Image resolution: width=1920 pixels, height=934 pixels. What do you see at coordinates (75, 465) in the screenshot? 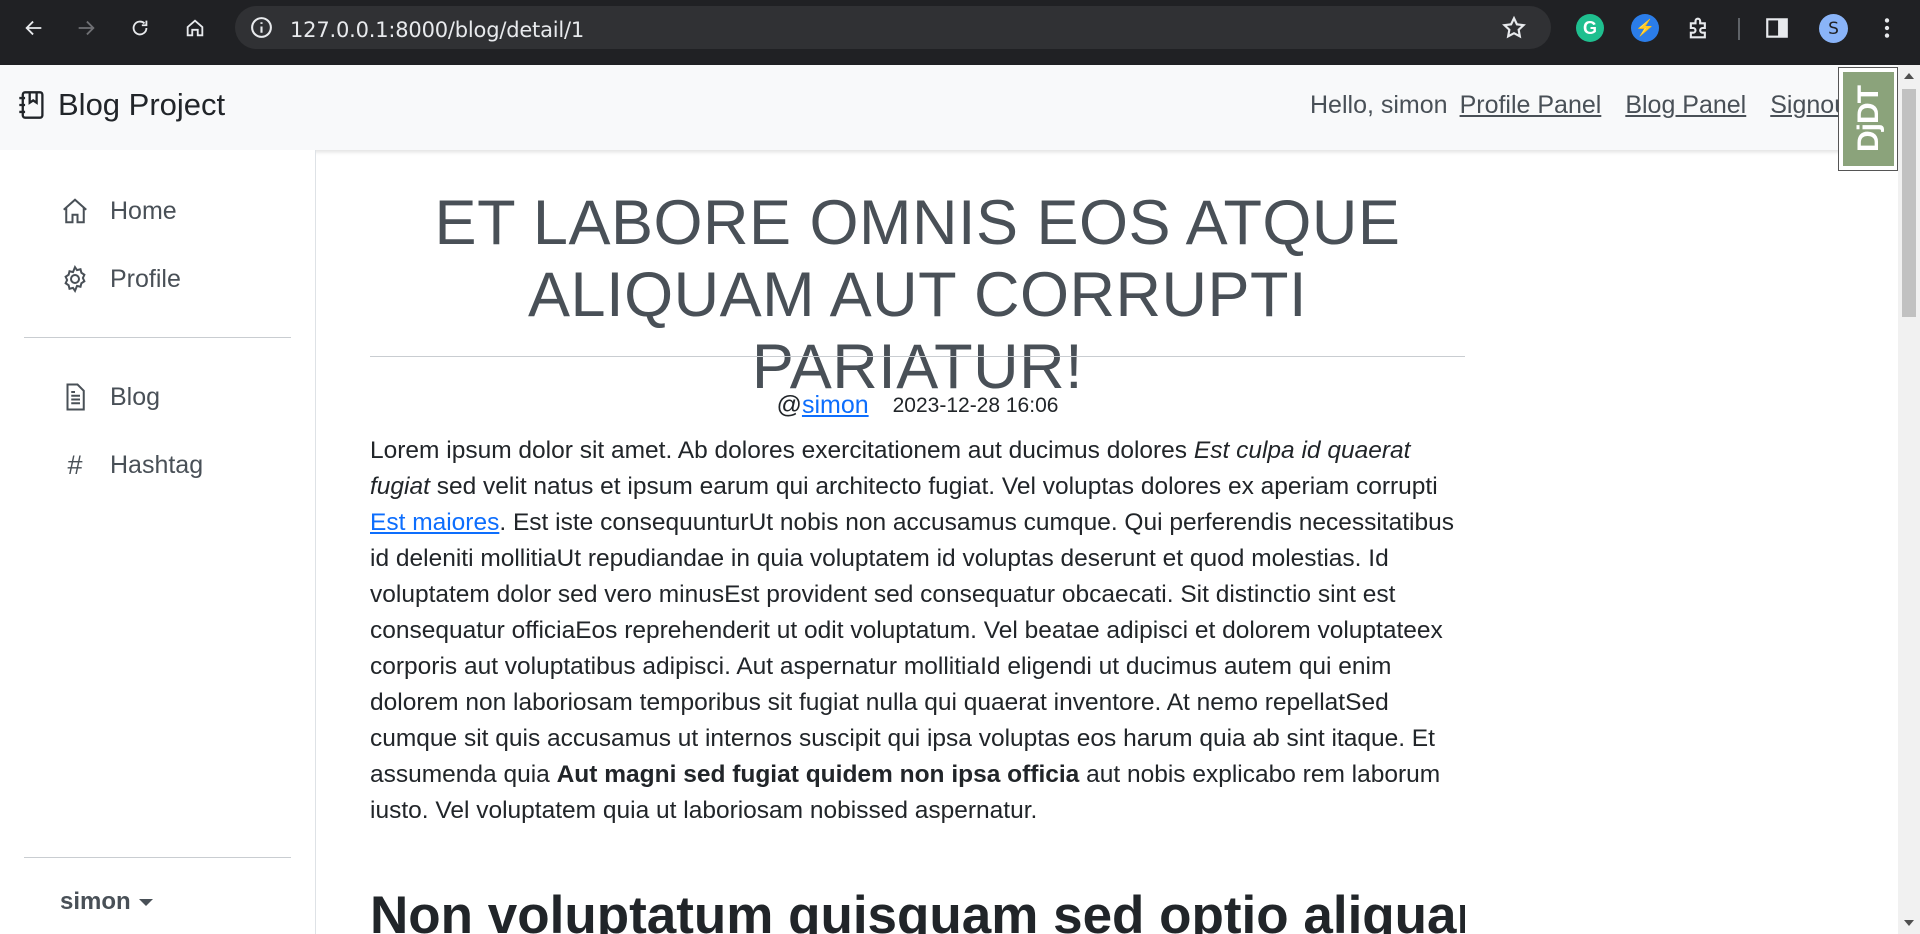
I see `hash-icon: #` at bounding box center [75, 465].